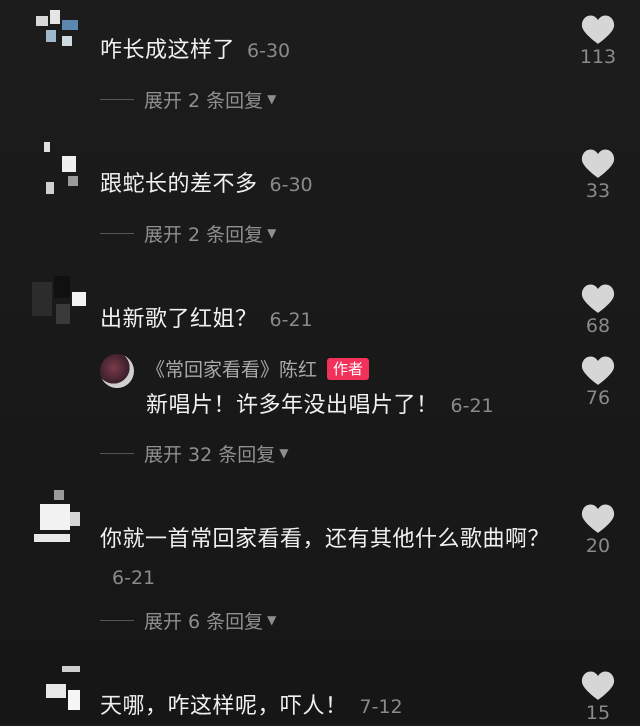 The image size is (640, 726). I want to click on like-count: 33, so click(598, 191).